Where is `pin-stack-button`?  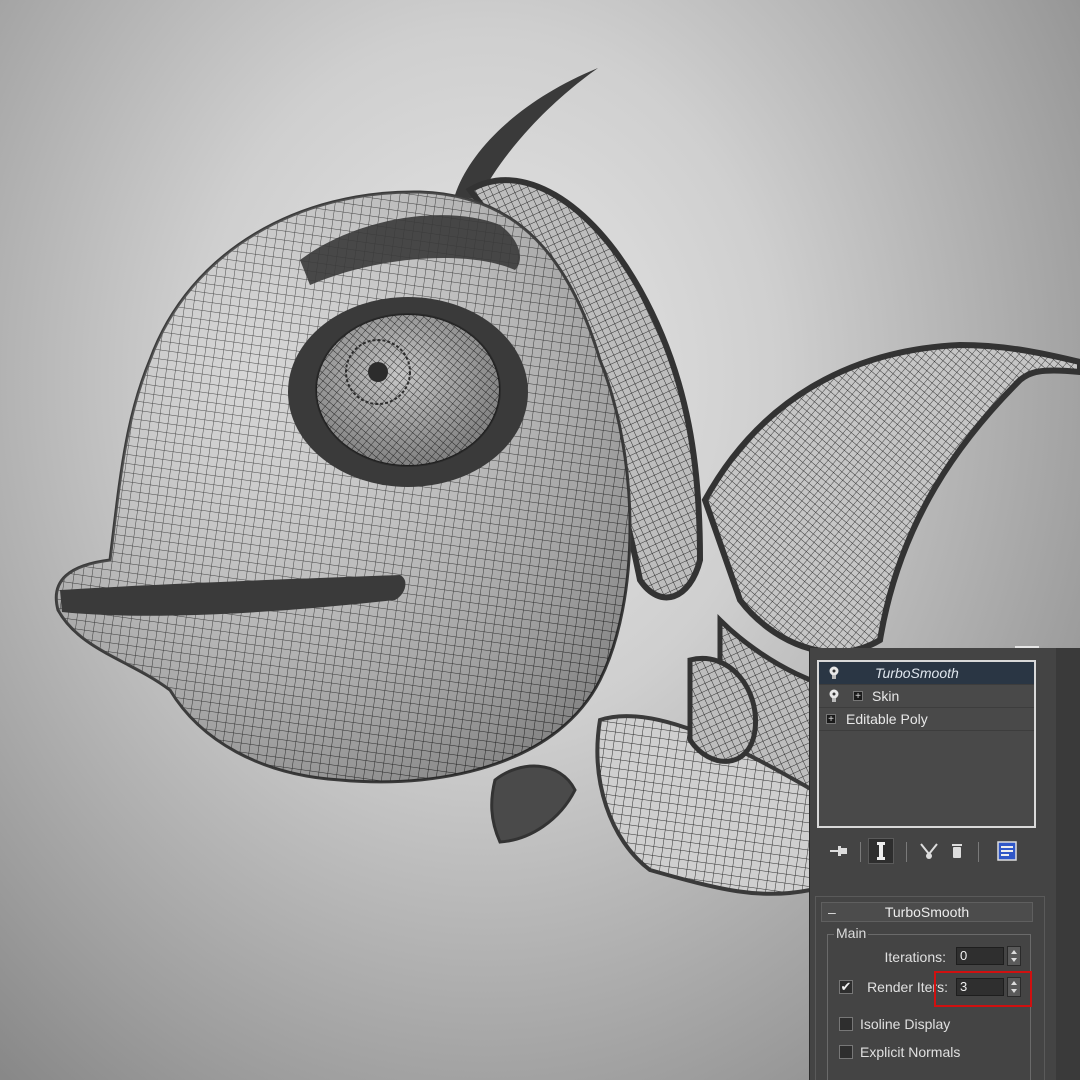
pin-stack-button is located at coordinates (839, 851).